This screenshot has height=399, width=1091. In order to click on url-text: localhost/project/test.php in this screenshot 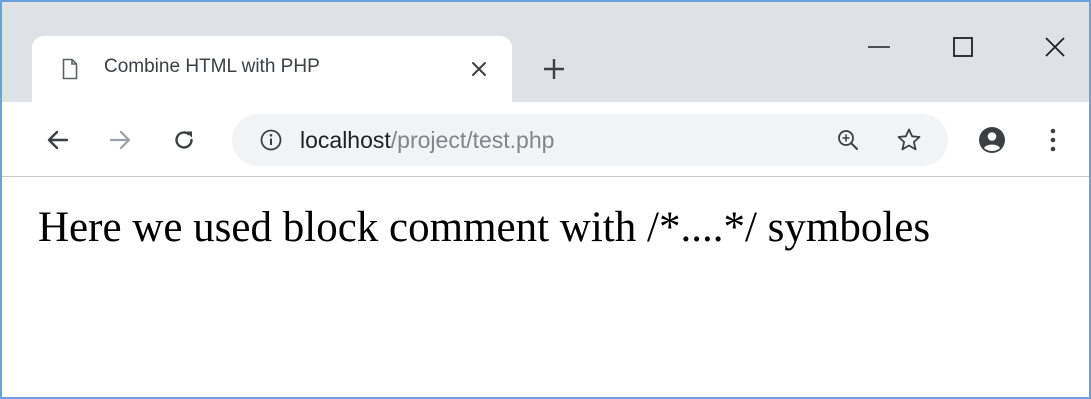, I will do `click(427, 140)`.